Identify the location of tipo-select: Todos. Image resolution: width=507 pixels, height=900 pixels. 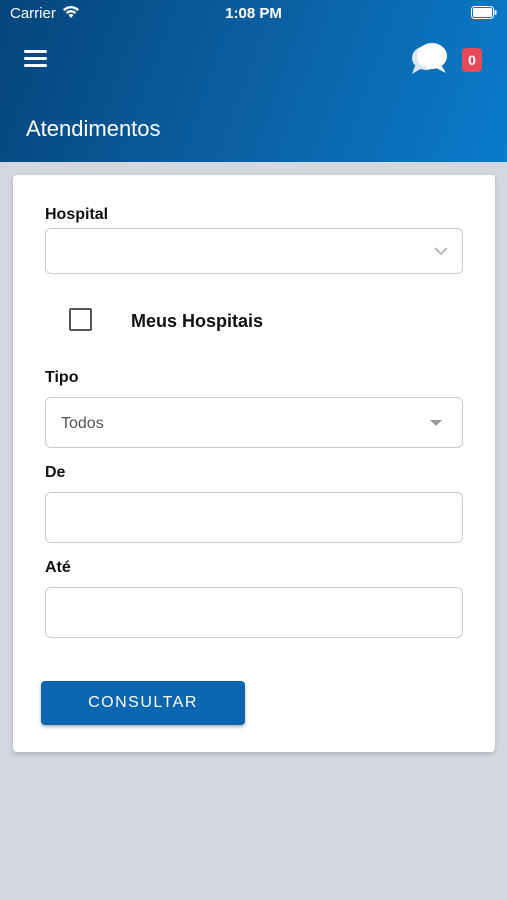
(254, 422).